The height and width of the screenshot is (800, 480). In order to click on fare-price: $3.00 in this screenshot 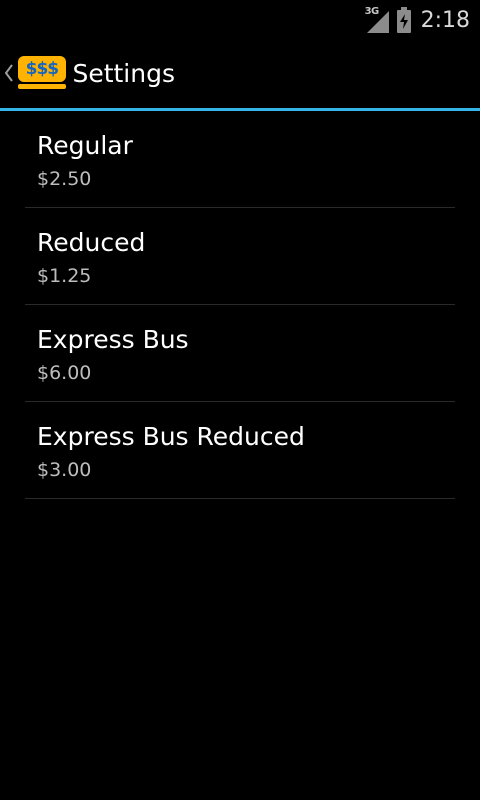, I will do `click(64, 470)`.